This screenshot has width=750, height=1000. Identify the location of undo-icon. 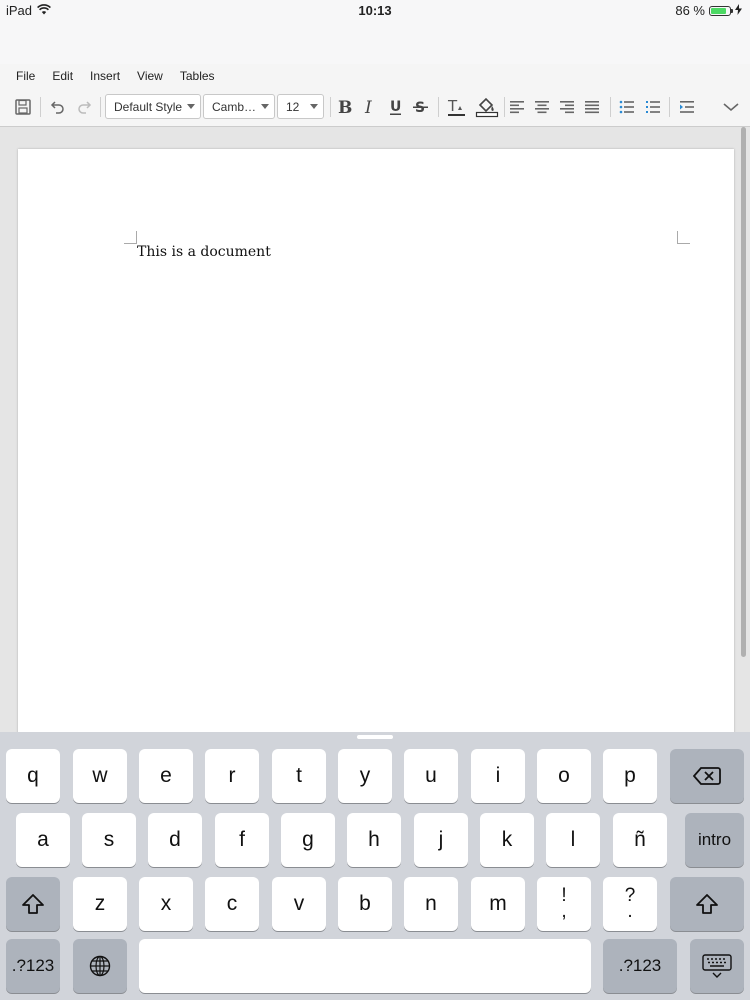
(57, 107).